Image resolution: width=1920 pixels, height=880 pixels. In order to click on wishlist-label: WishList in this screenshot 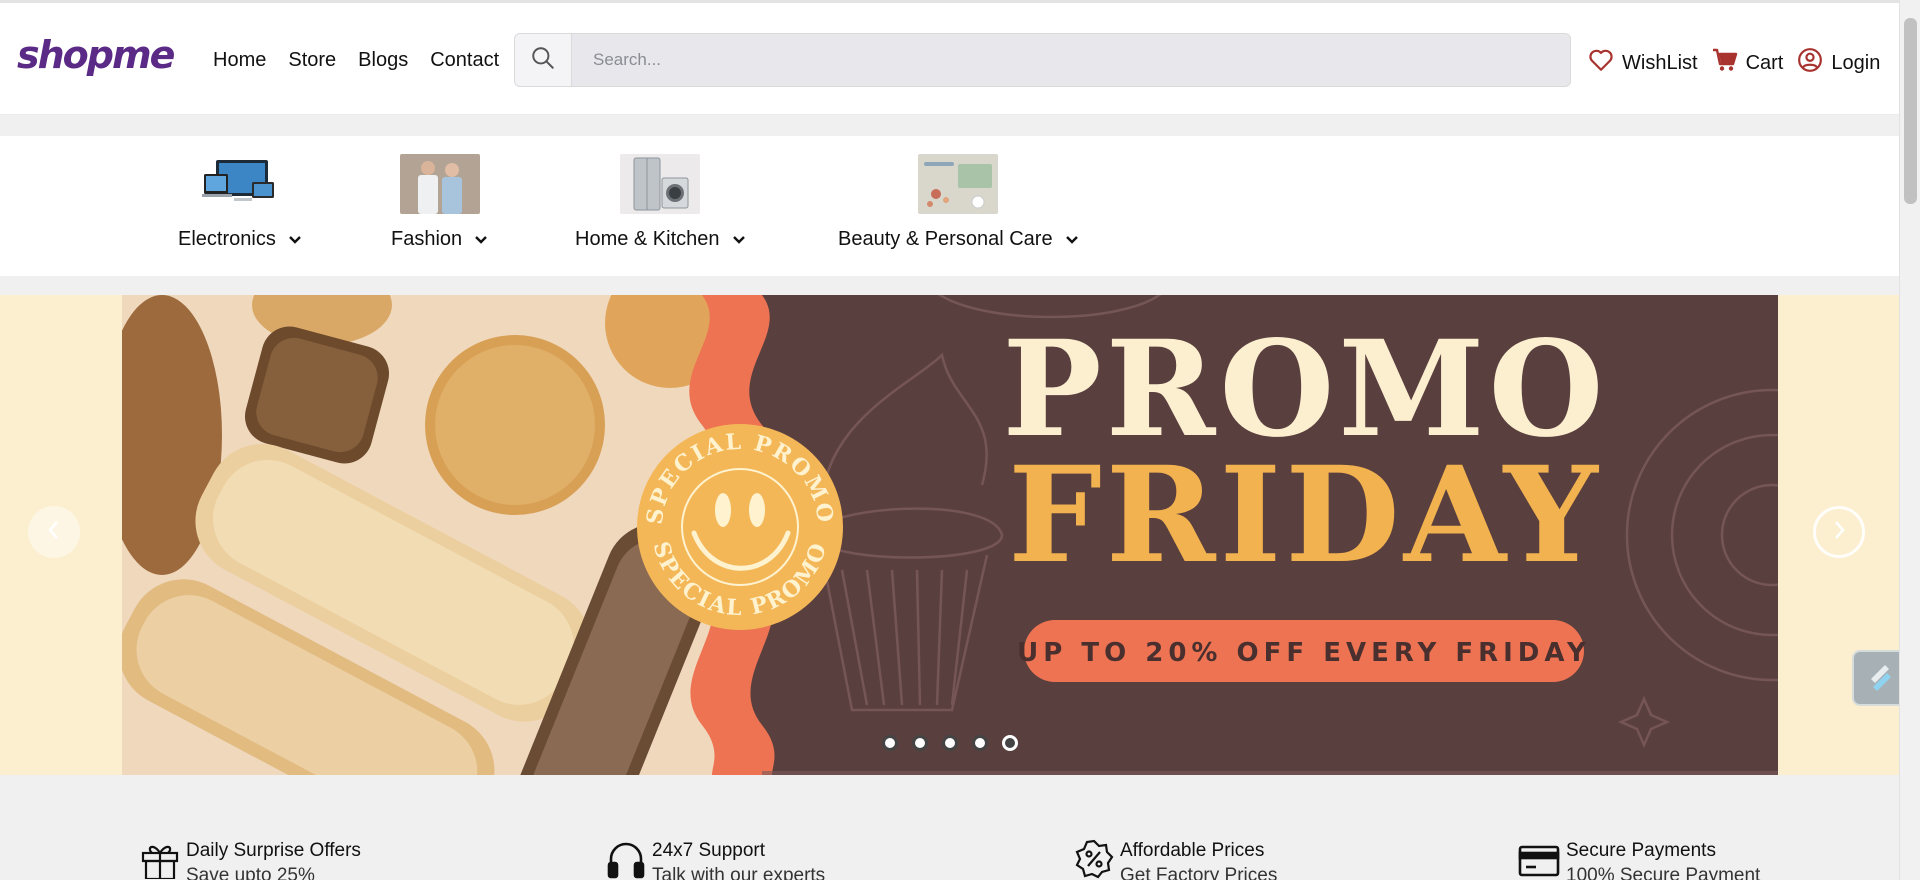, I will do `click(1660, 62)`.